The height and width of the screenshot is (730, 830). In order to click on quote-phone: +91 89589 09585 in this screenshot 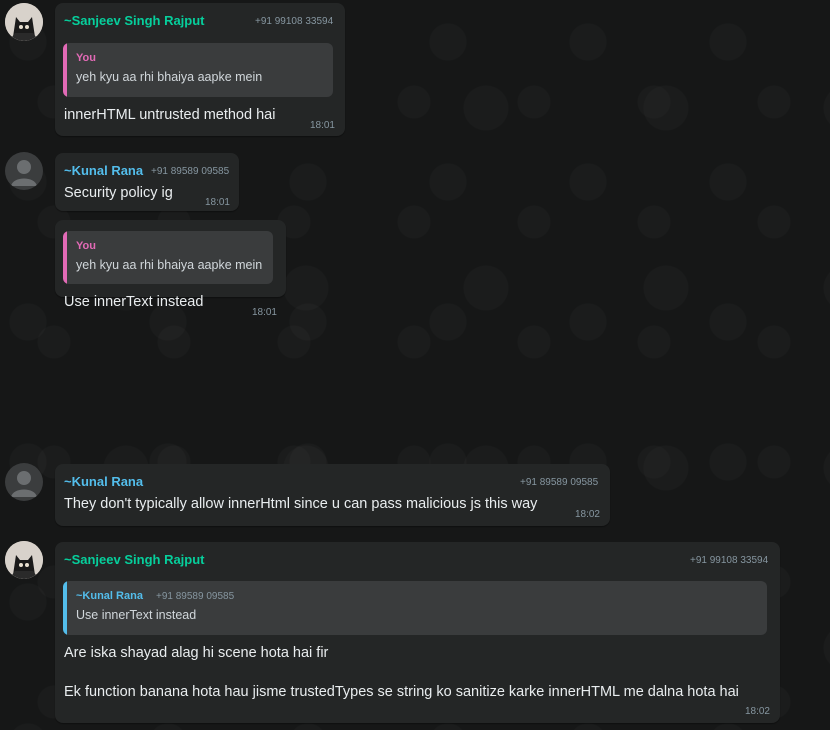, I will do `click(195, 596)`.